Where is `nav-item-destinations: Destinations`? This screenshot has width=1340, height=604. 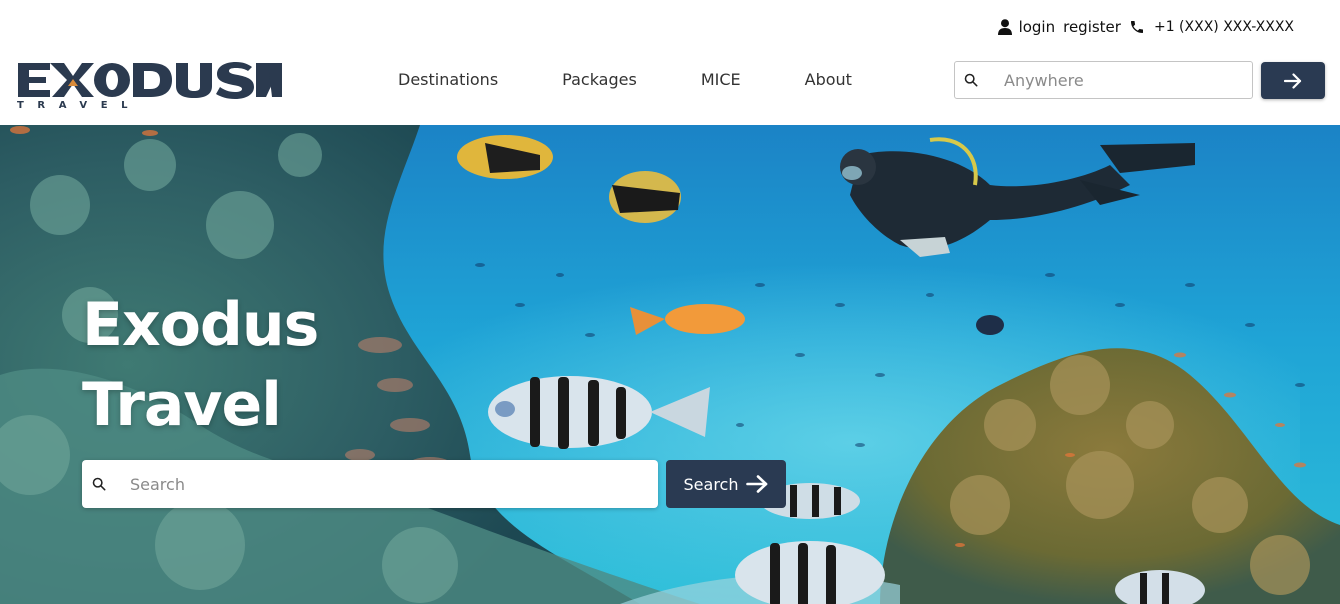 nav-item-destinations: Destinations is located at coordinates (448, 80).